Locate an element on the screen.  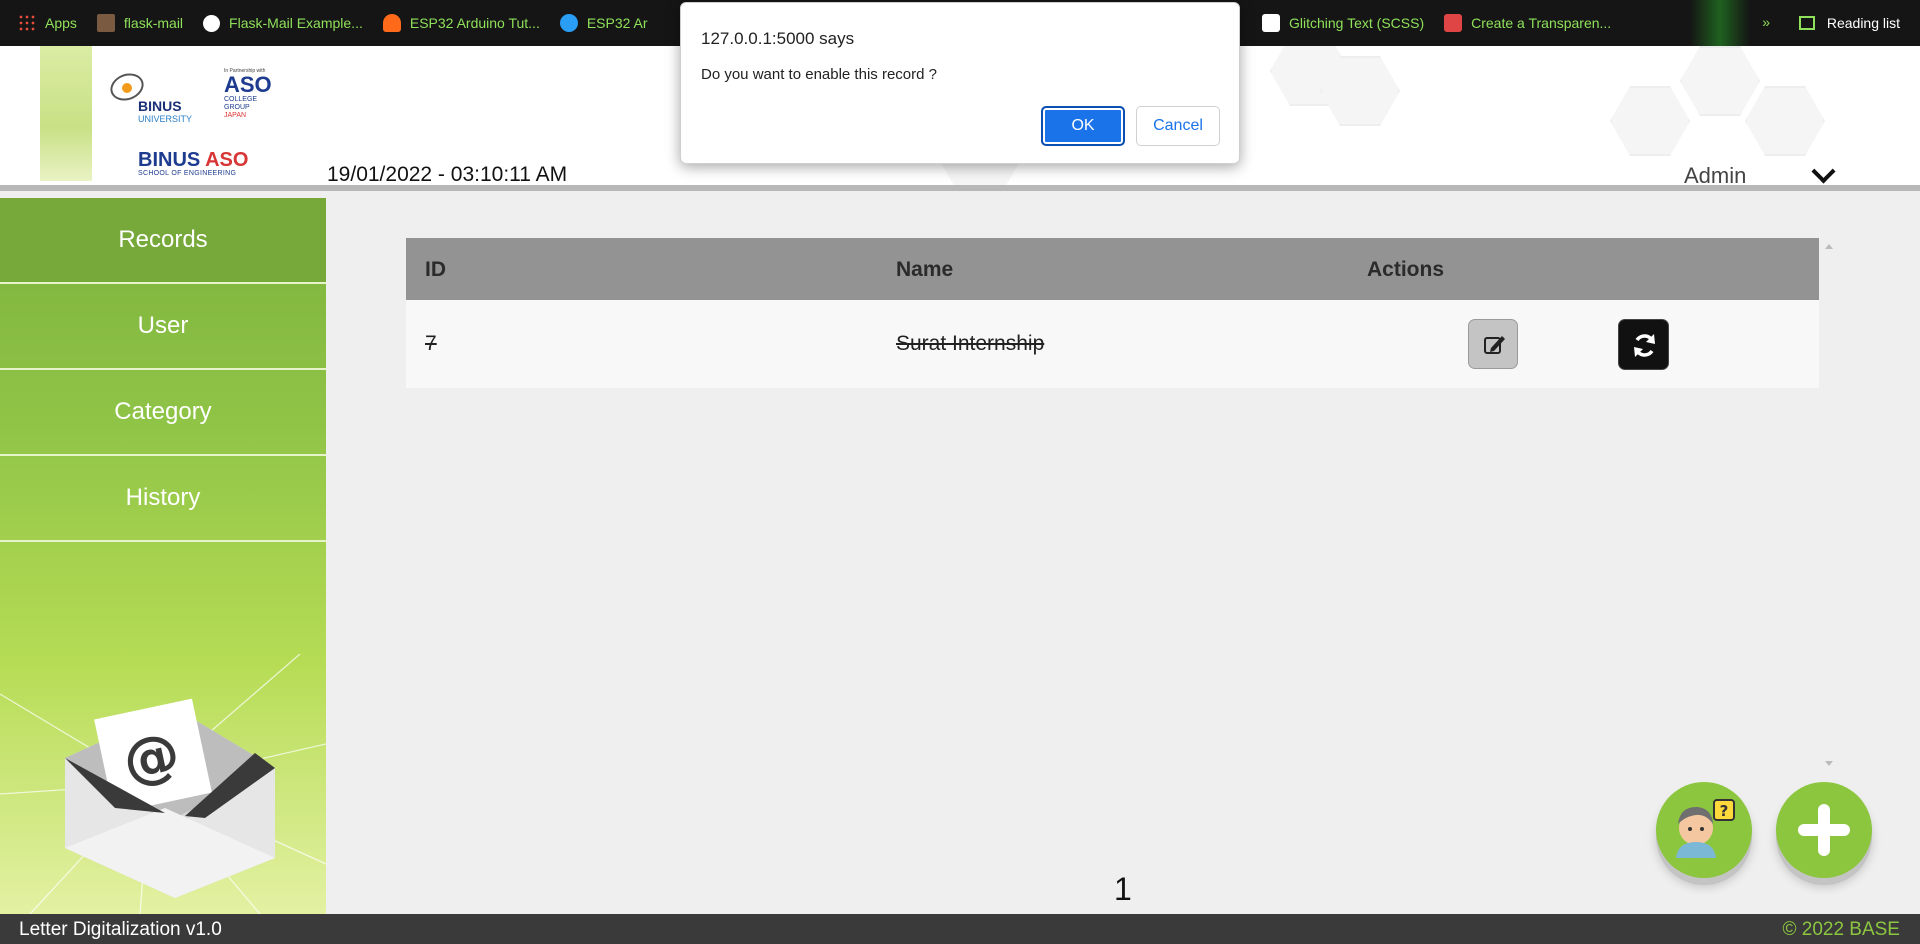
dialog-message: Do you want to enable this record ? is located at coordinates (819, 74).